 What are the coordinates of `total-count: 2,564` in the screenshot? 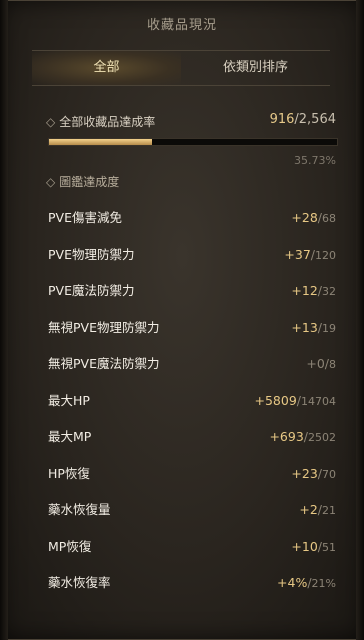 It's located at (317, 119).